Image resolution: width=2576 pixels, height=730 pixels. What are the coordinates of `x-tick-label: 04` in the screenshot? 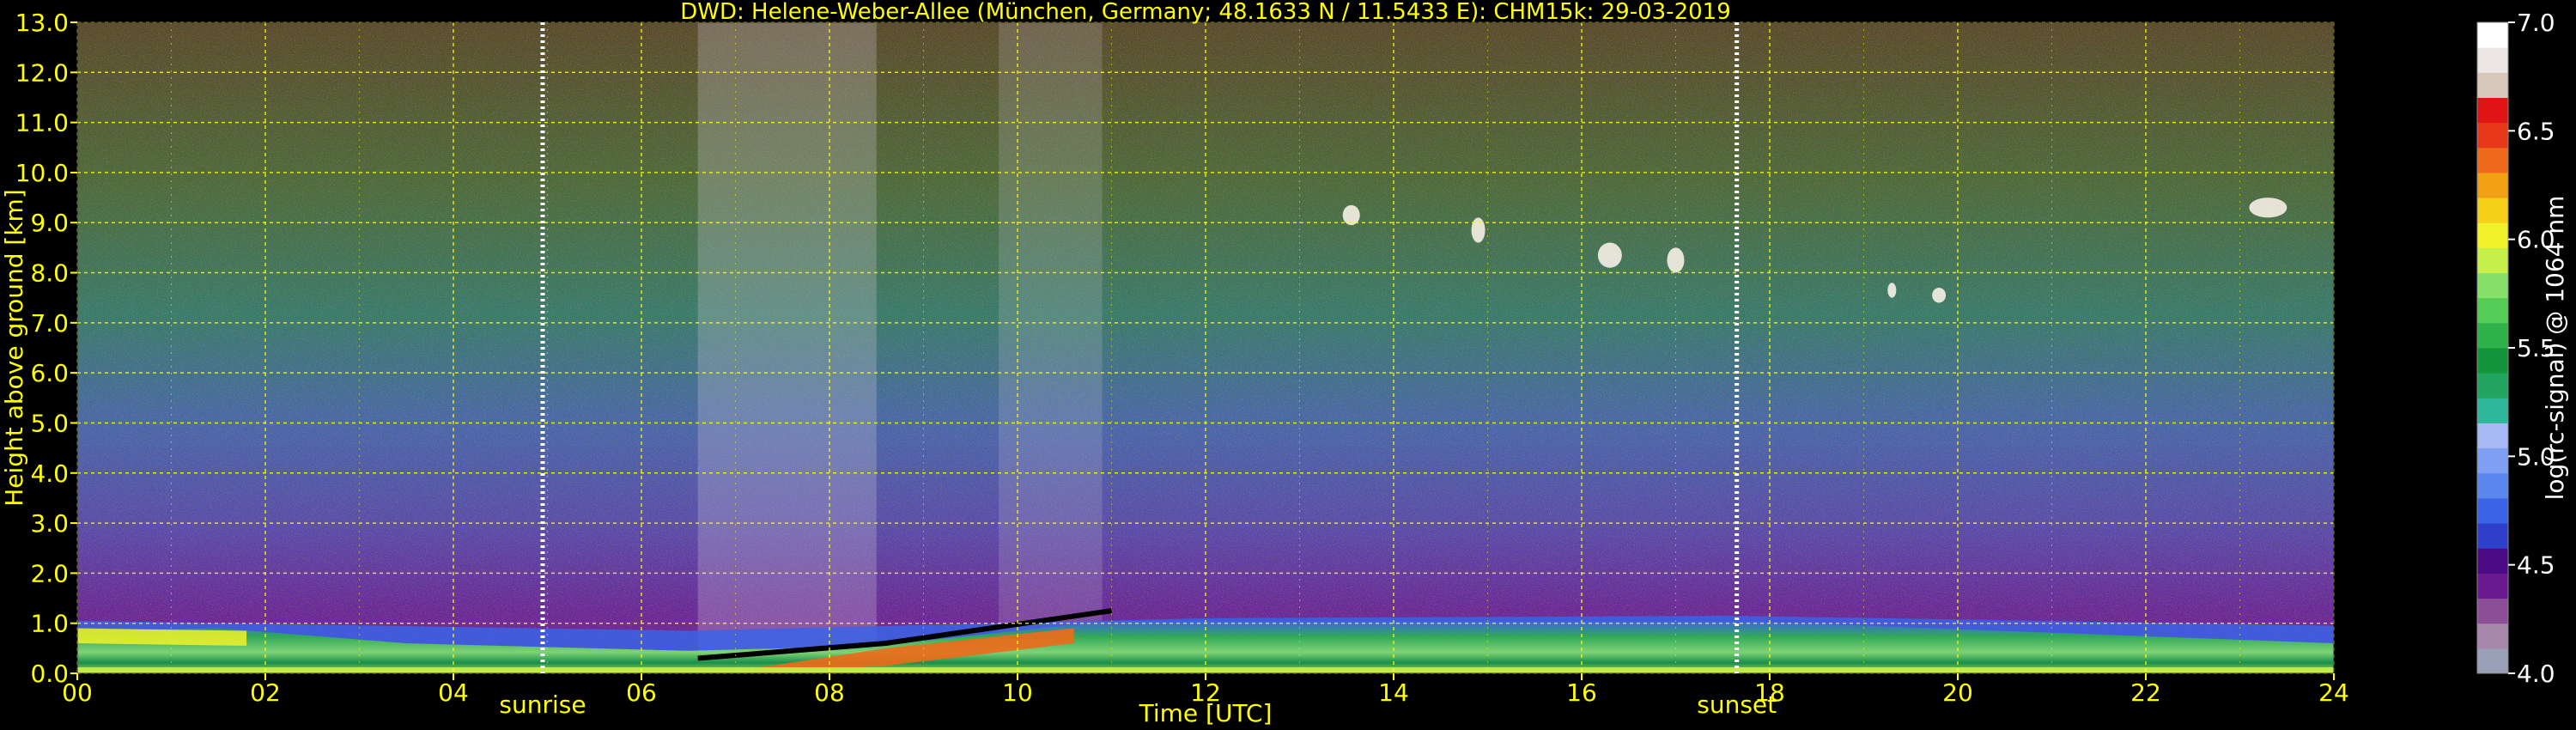 It's located at (453, 692).